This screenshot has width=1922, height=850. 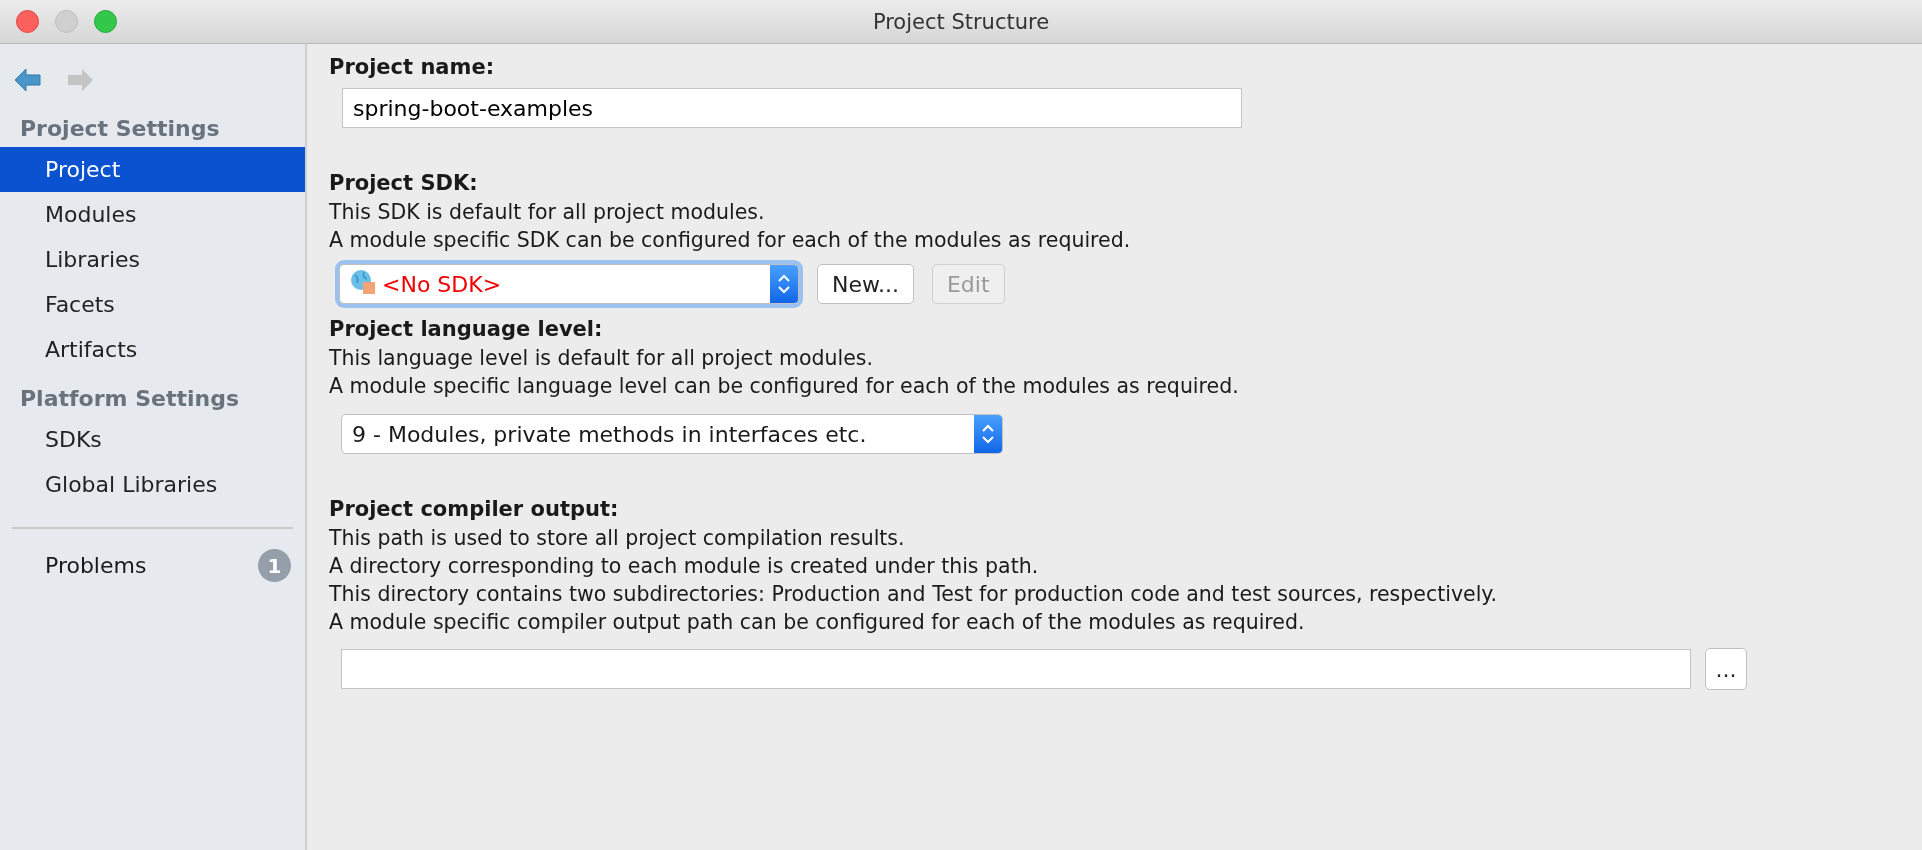 I want to click on description-text: This language level is default for all project modules., so click(x=602, y=358).